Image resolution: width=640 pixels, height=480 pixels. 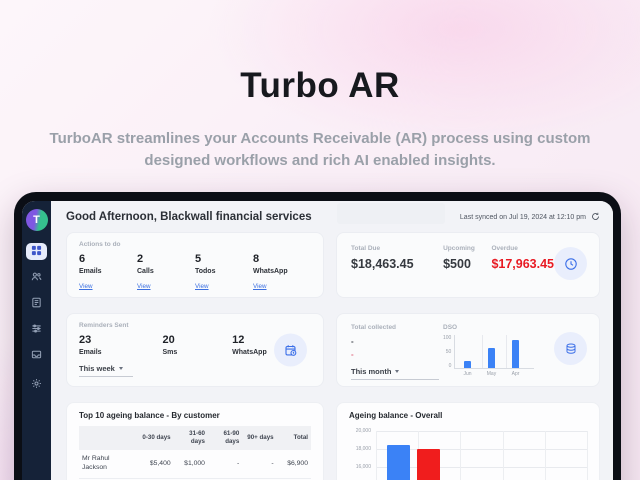 I want to click on upcoming-value: $500, so click(x=457, y=264).